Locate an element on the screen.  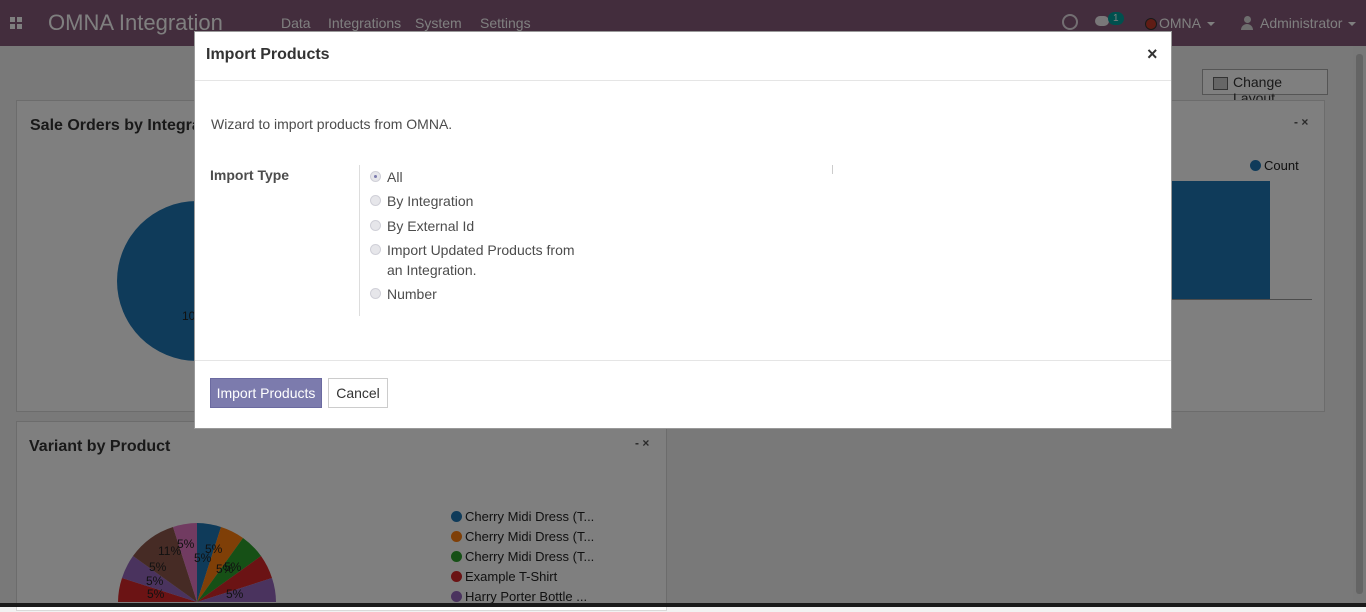
modal-header: Import Products × is located at coordinates (683, 56).